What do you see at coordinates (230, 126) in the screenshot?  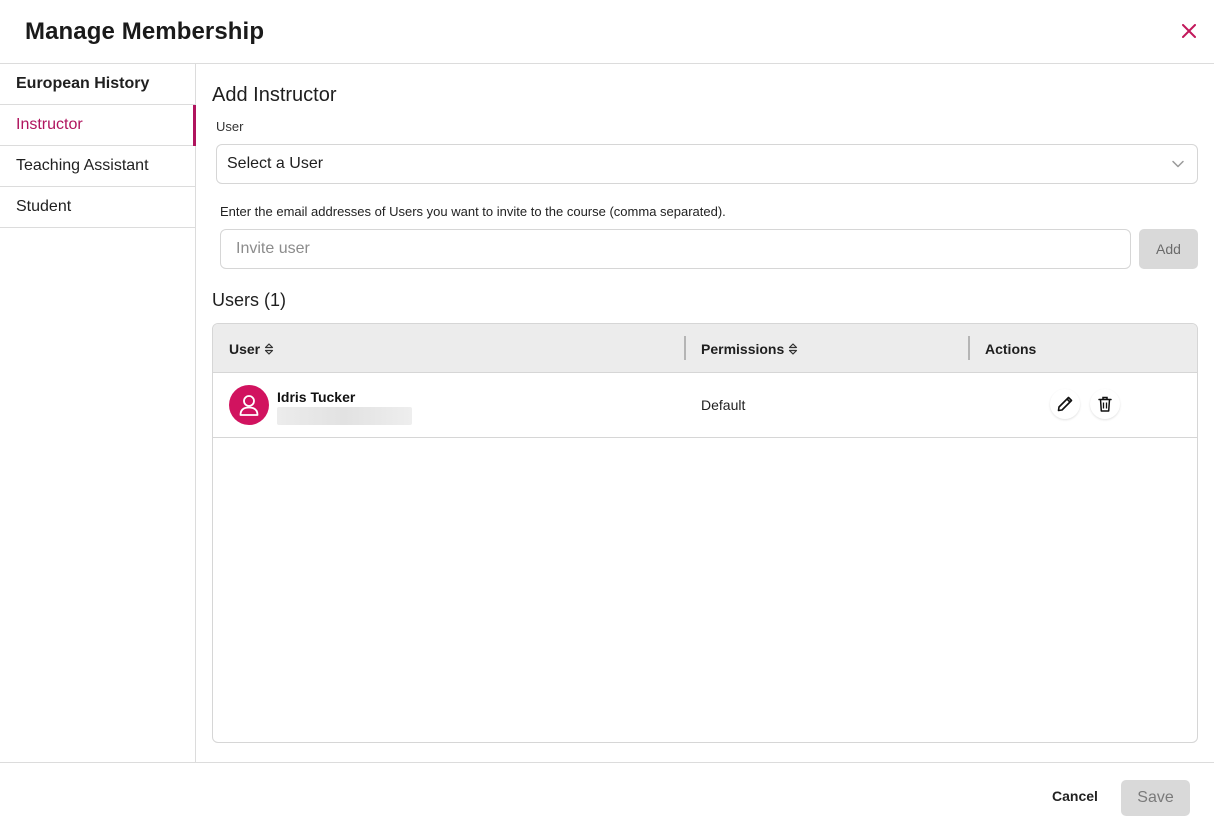 I see `user-field-label: User` at bounding box center [230, 126].